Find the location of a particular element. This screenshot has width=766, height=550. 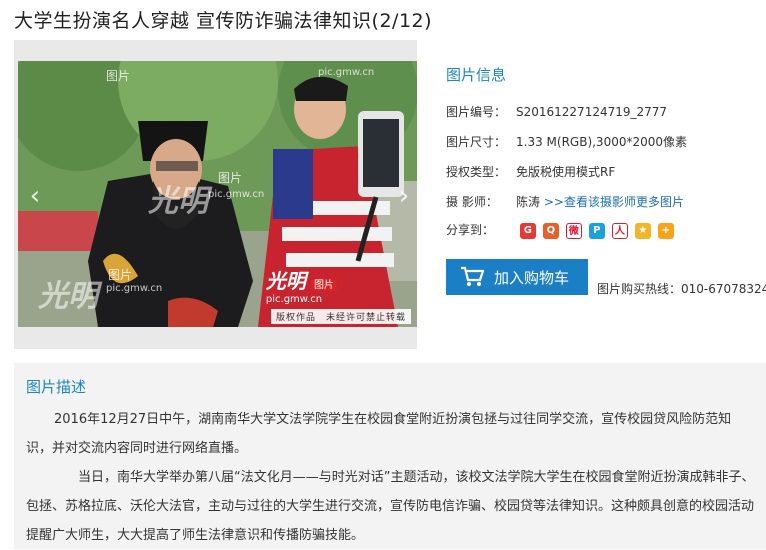

info-row-license: 授权类型： 免版税使用模式RF is located at coordinates (530, 171).